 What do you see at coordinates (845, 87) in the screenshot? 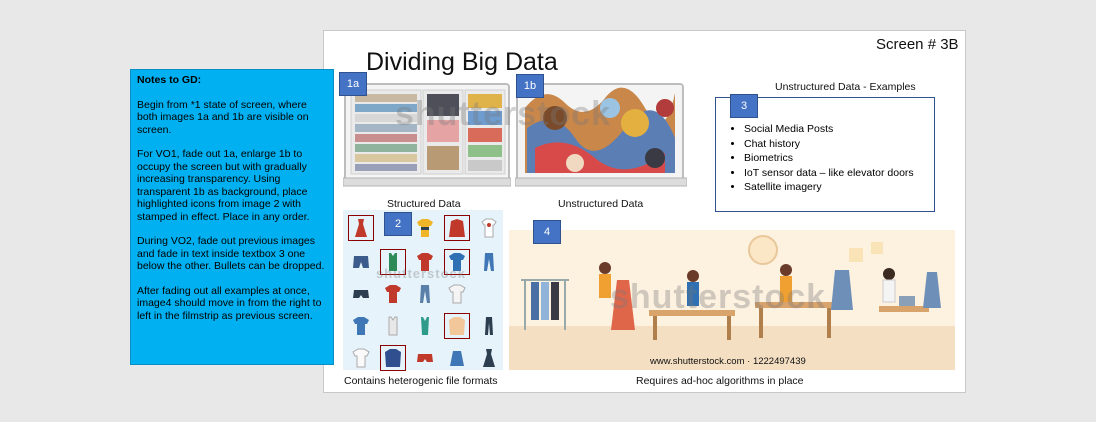
I see `examples-title: Unstructured Data - Examples` at bounding box center [845, 87].